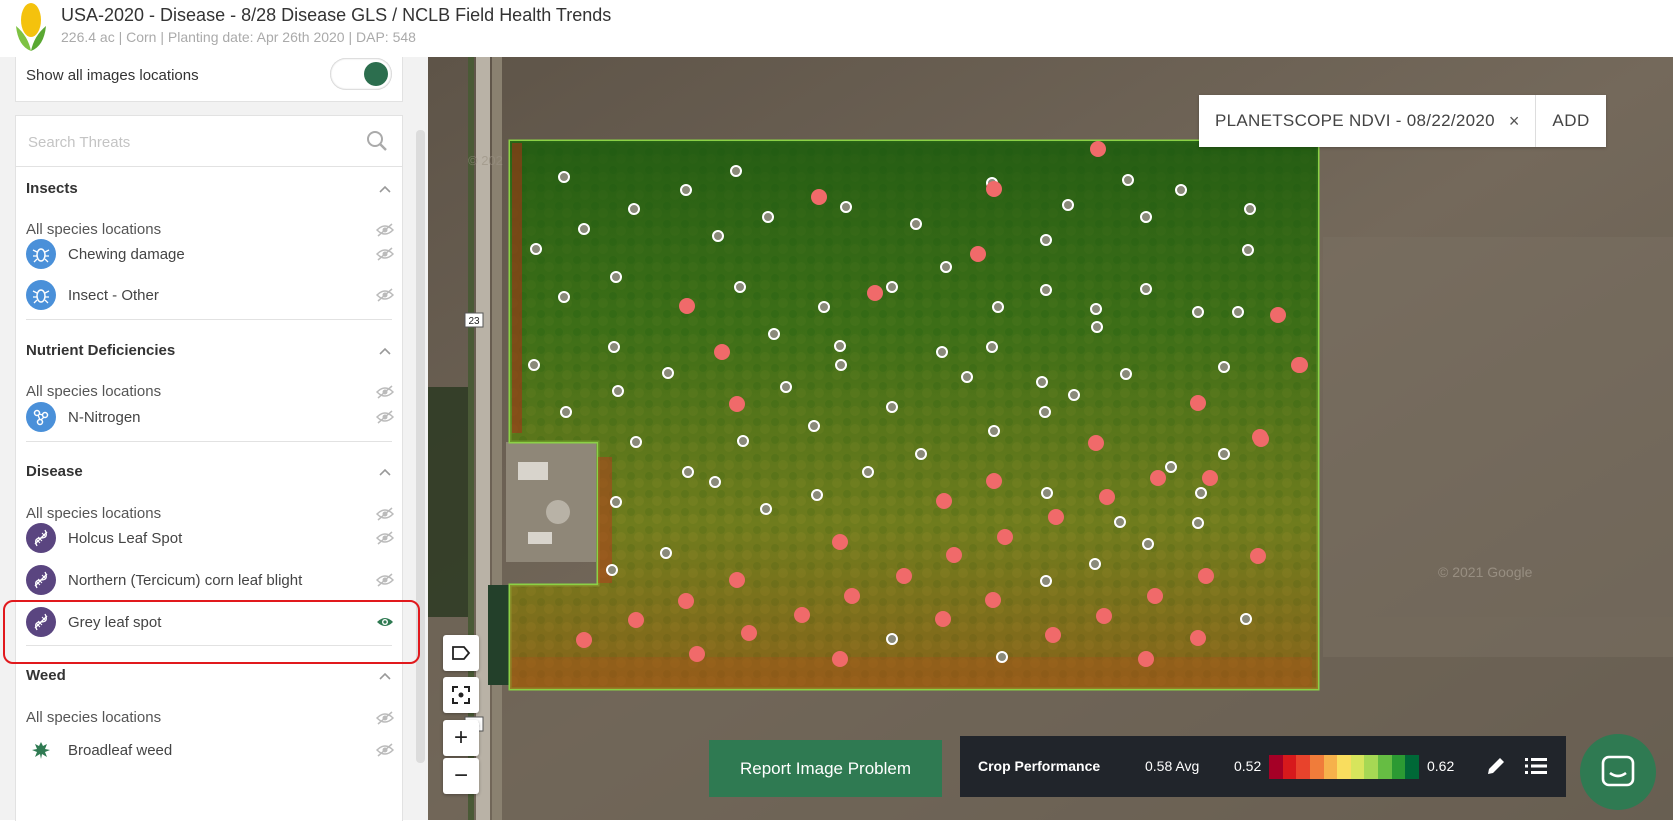 Image resolution: width=1673 pixels, height=821 pixels. I want to click on zoom-in-button: +, so click(461, 738).